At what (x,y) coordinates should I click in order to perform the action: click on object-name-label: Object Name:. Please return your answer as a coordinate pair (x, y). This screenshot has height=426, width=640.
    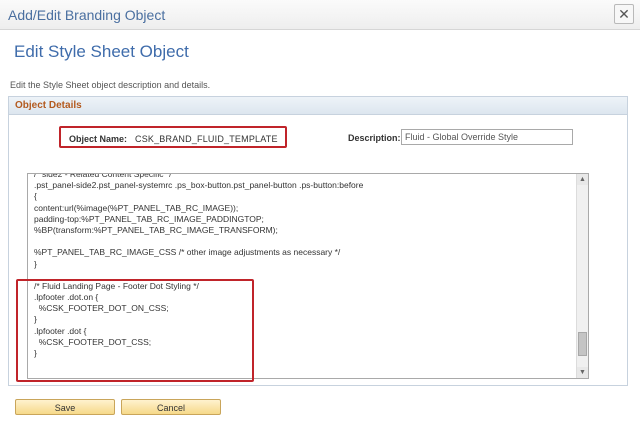
    Looking at the image, I should click on (98, 139).